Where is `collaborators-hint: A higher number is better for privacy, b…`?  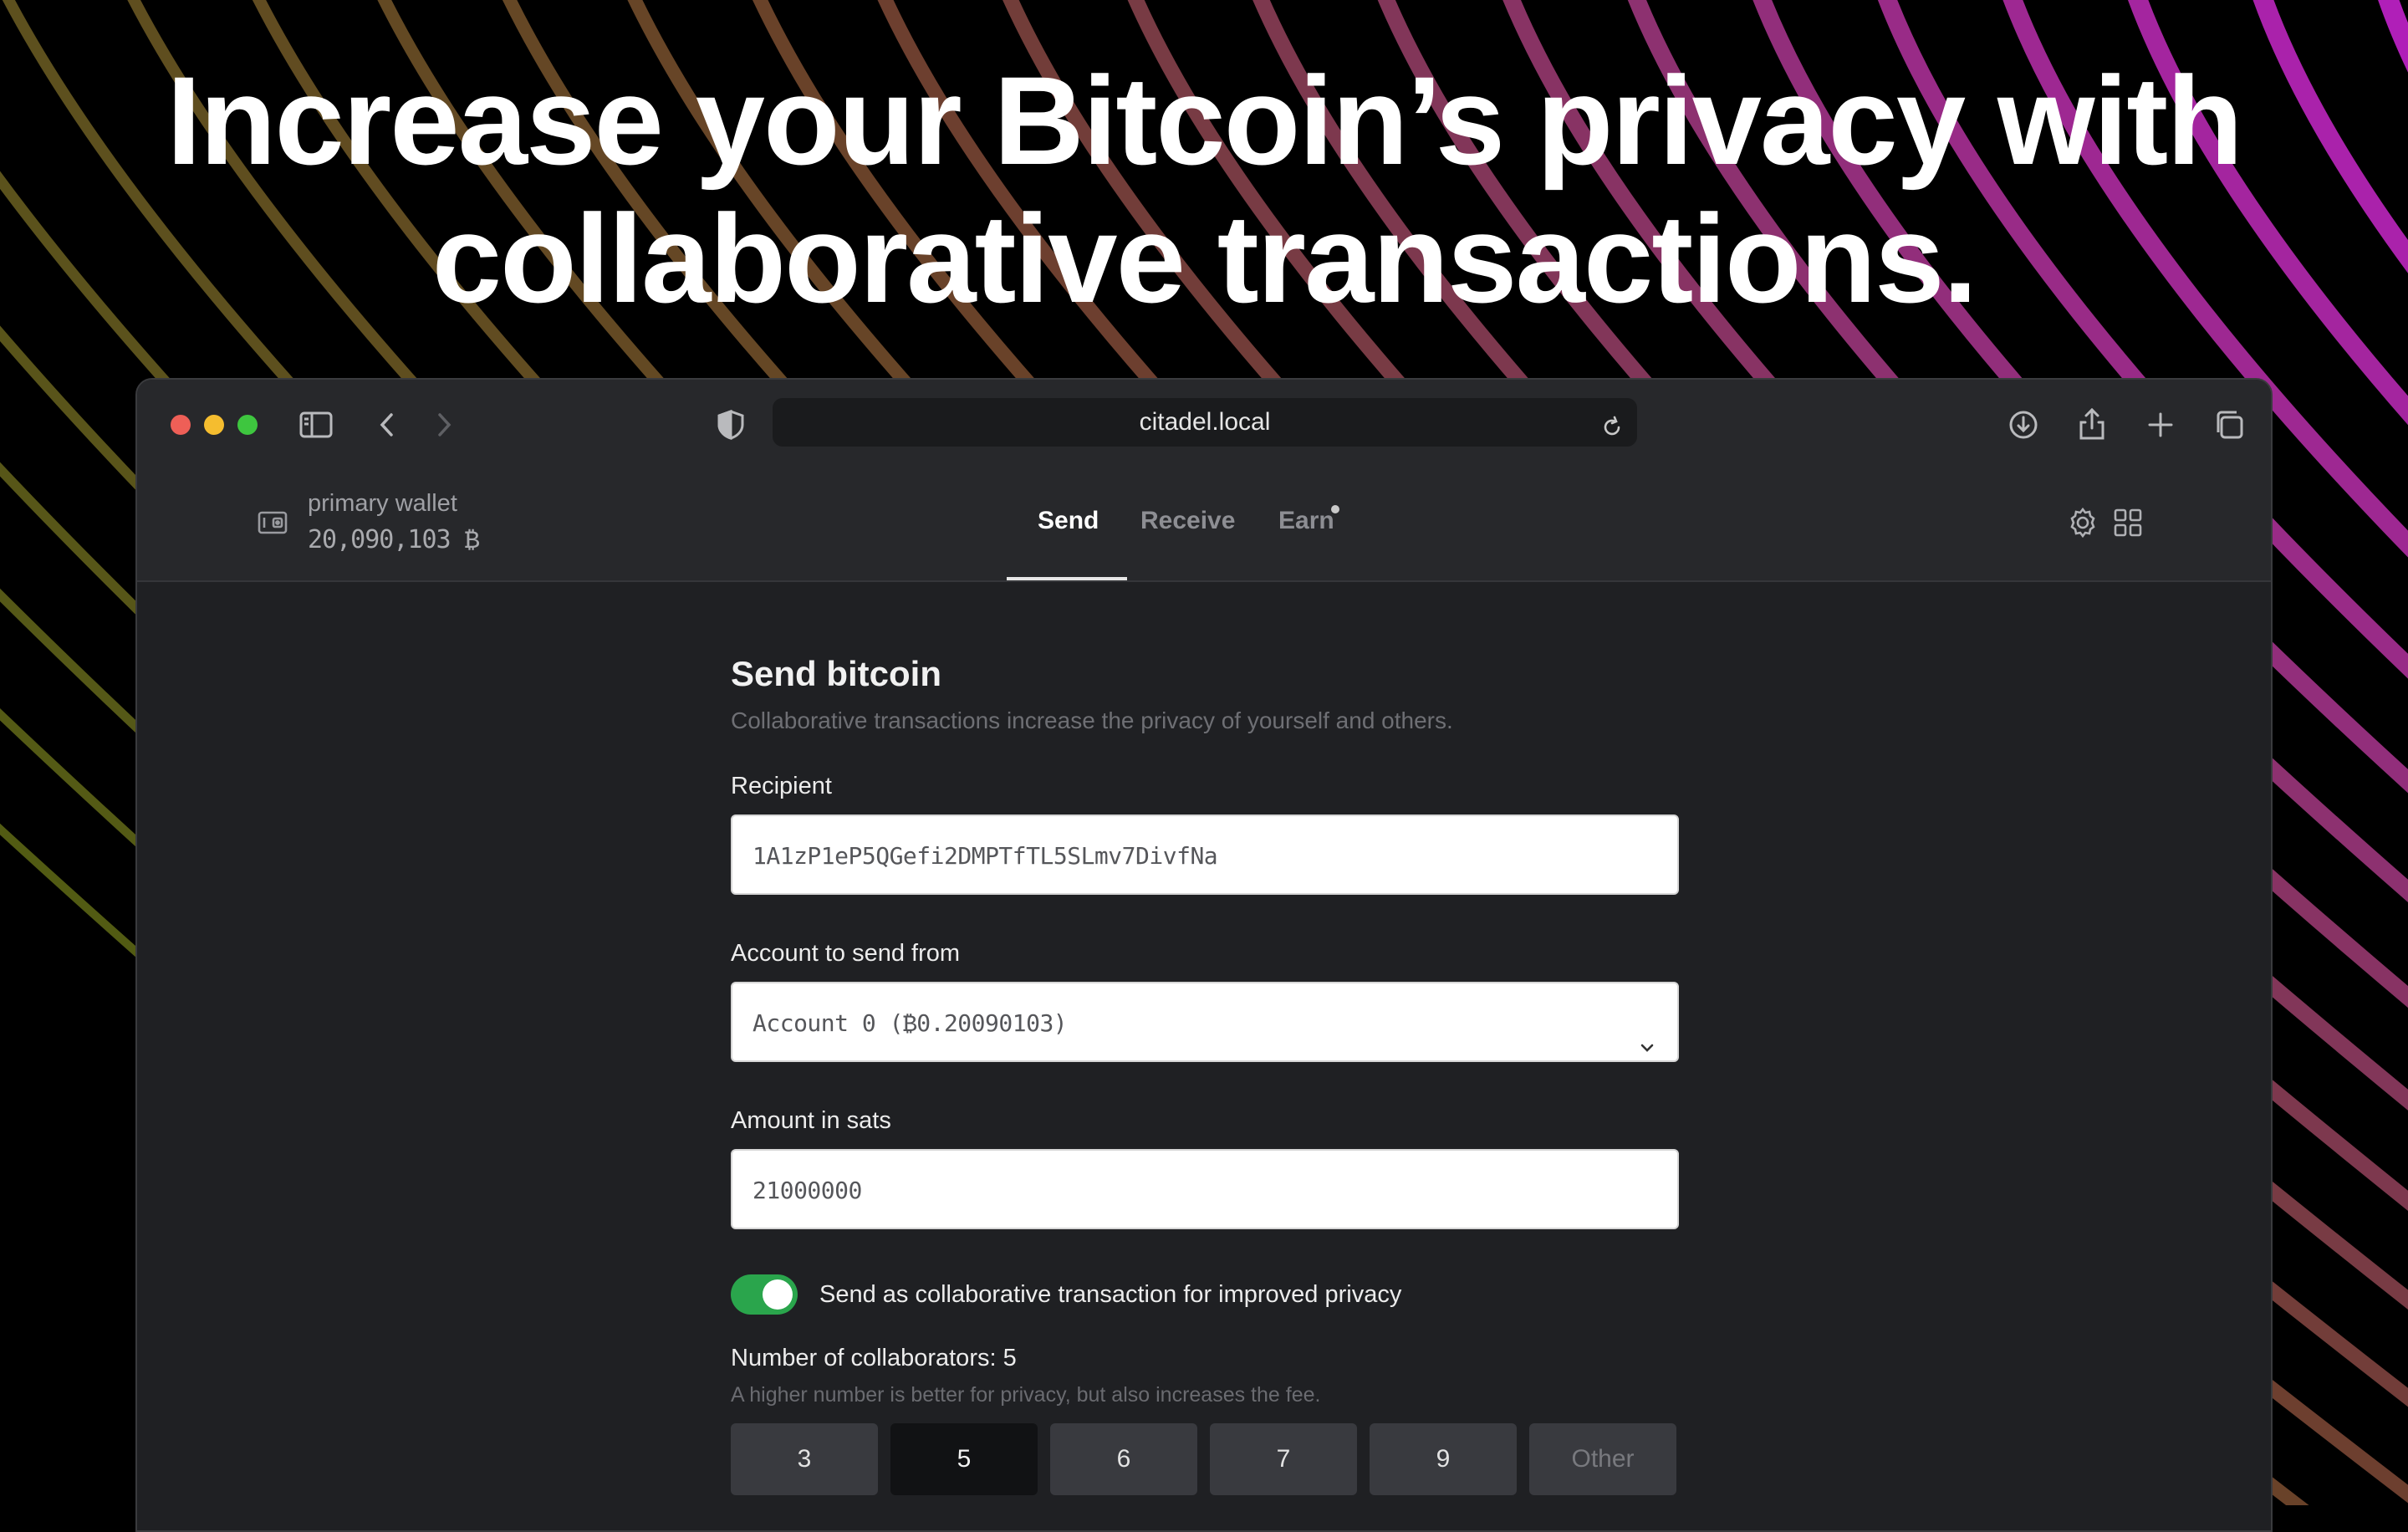
collaborators-hint: A higher number is better for privacy, b… is located at coordinates (1026, 1395).